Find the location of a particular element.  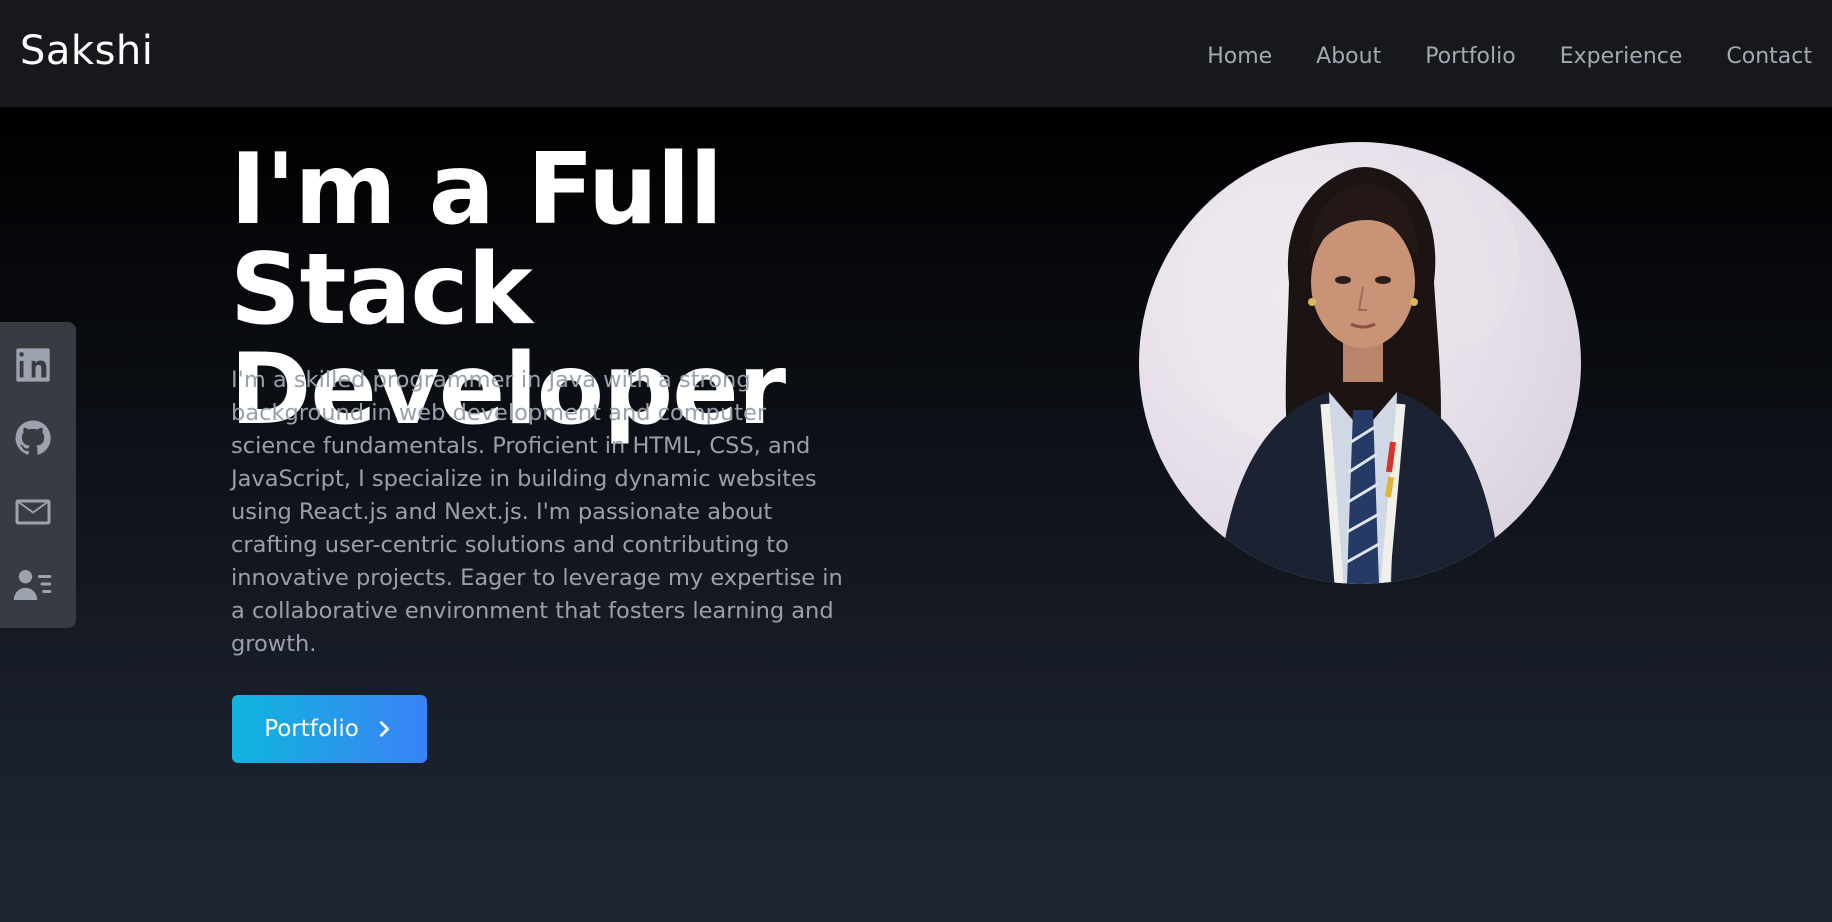

linkedin-icon is located at coordinates (33, 365).